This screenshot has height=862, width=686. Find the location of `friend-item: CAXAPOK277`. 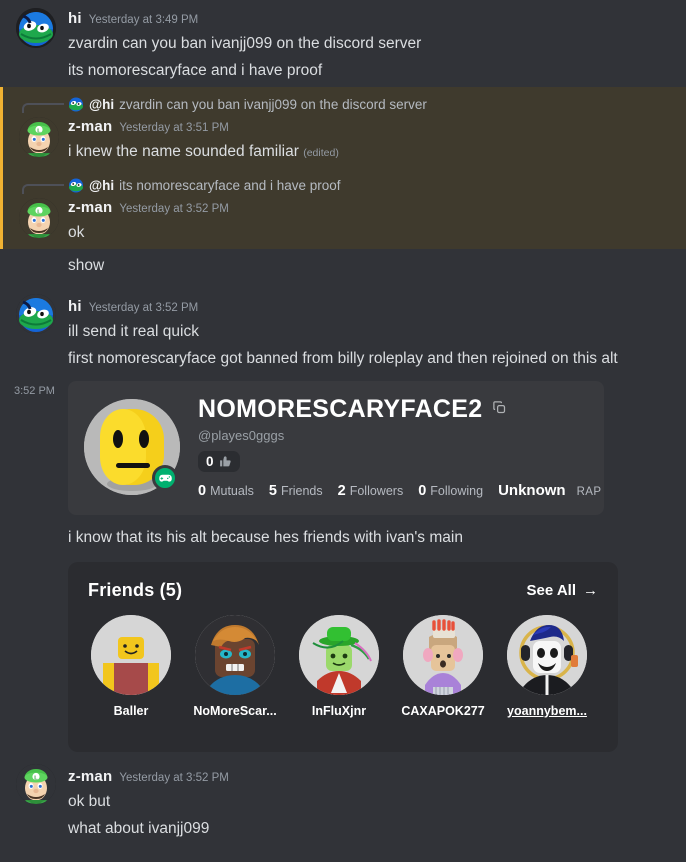

friend-item: CAXAPOK277 is located at coordinates (443, 666).